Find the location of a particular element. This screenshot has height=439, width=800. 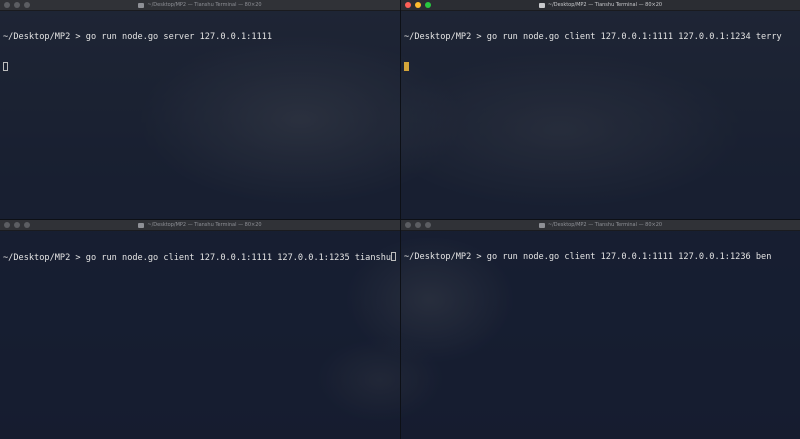

command-text-part2: 127.0.0.1:1236 ben is located at coordinates (725, 257).